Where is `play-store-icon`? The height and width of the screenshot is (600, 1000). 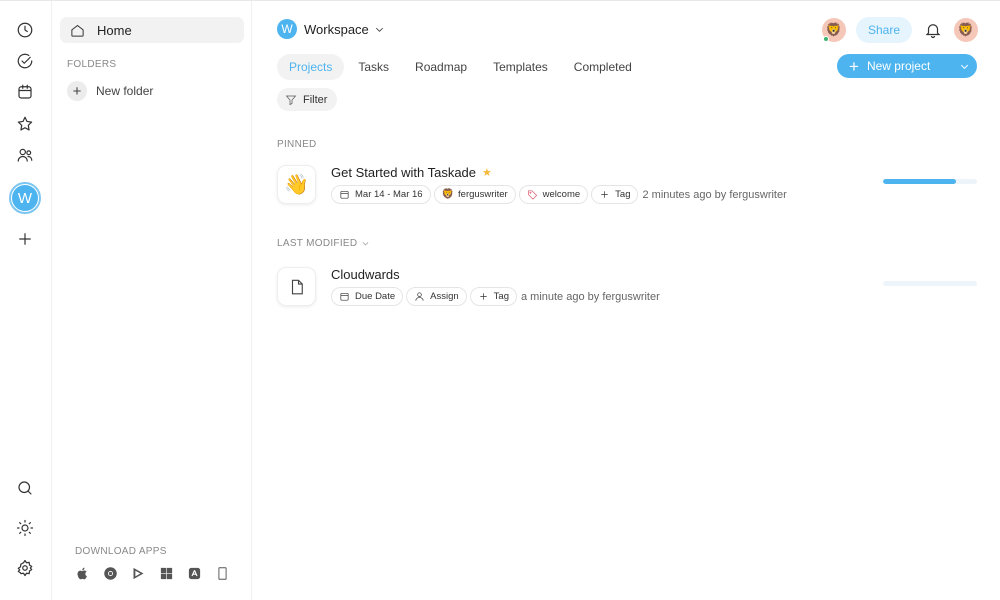 play-store-icon is located at coordinates (138, 573).